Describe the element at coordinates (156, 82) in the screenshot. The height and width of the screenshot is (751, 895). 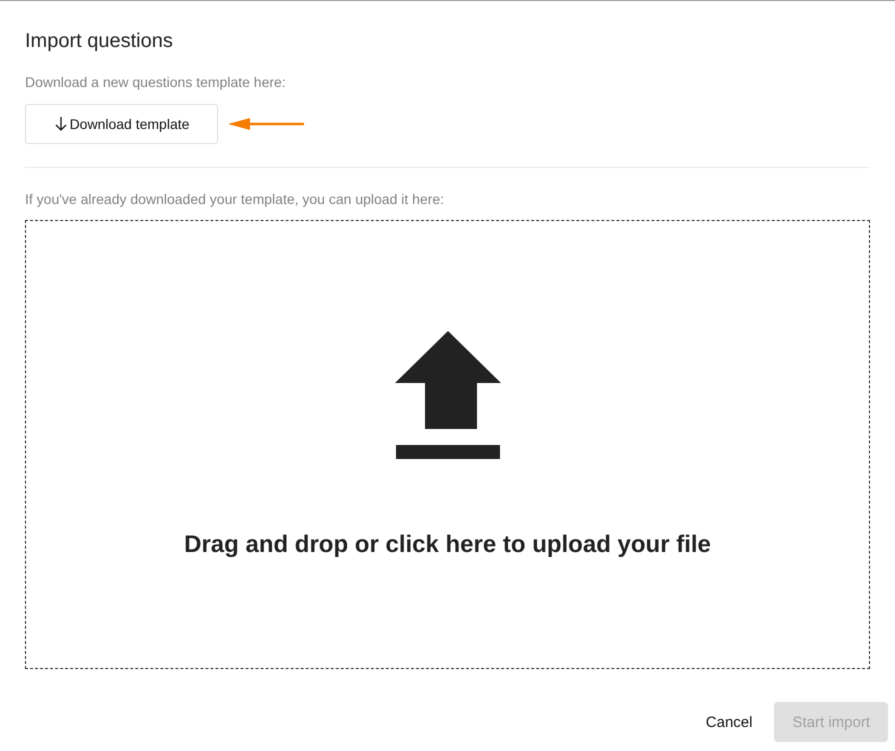
I see `download-hint: Download a new questions template here:` at that location.